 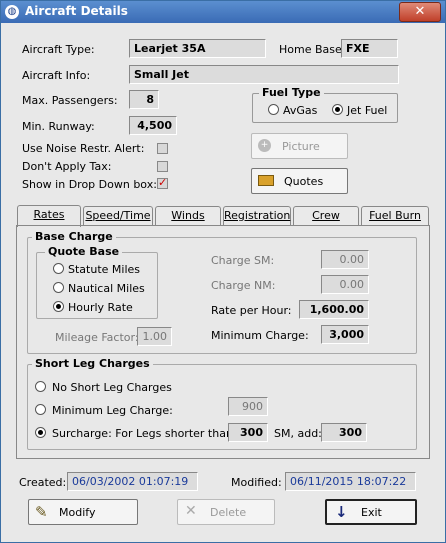 I want to click on short-leg-title: Short Leg Charges, so click(x=92, y=363).